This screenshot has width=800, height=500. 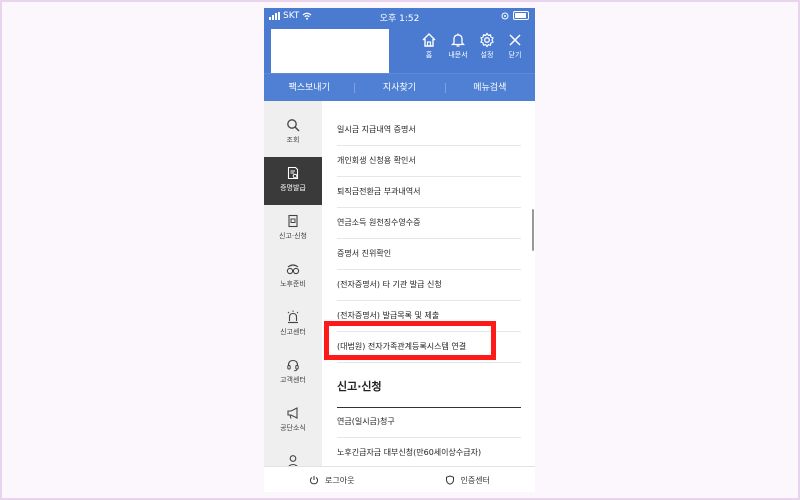 I want to click on settings-button: 설정, so click(x=487, y=46).